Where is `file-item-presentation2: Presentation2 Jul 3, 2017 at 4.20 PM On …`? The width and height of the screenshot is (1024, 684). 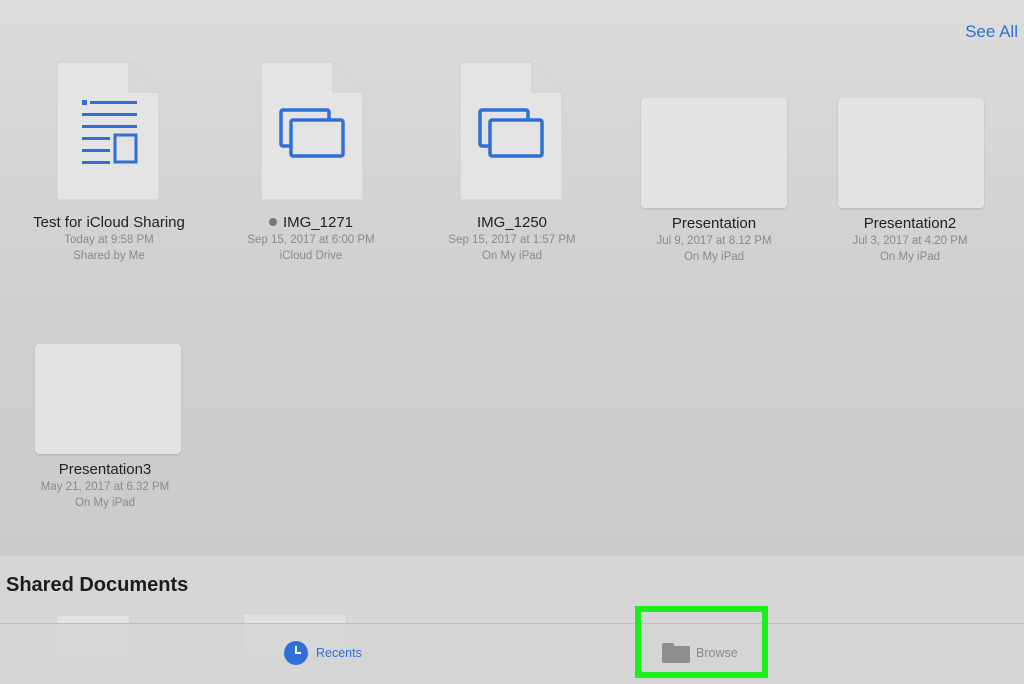 file-item-presentation2: Presentation2 Jul 3, 2017 at 4.20 PM On … is located at coordinates (910, 240).